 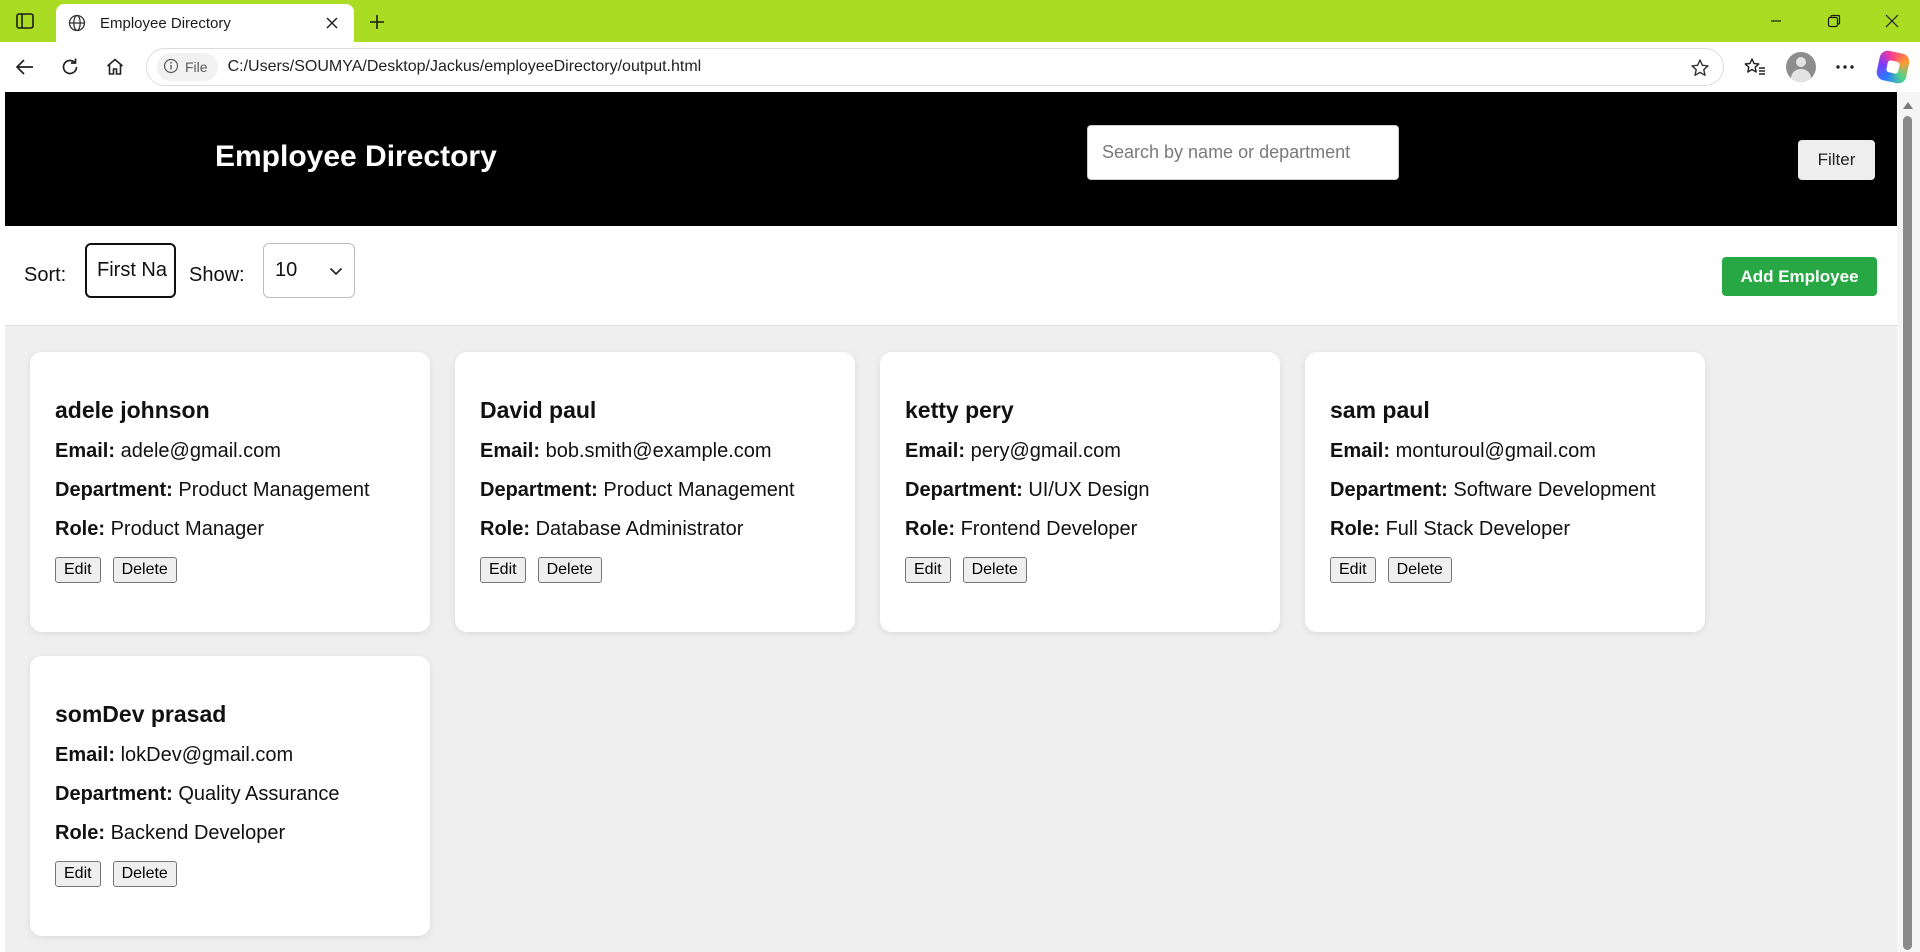 I want to click on role-row: Role: Frontend Developer, so click(x=1080, y=529).